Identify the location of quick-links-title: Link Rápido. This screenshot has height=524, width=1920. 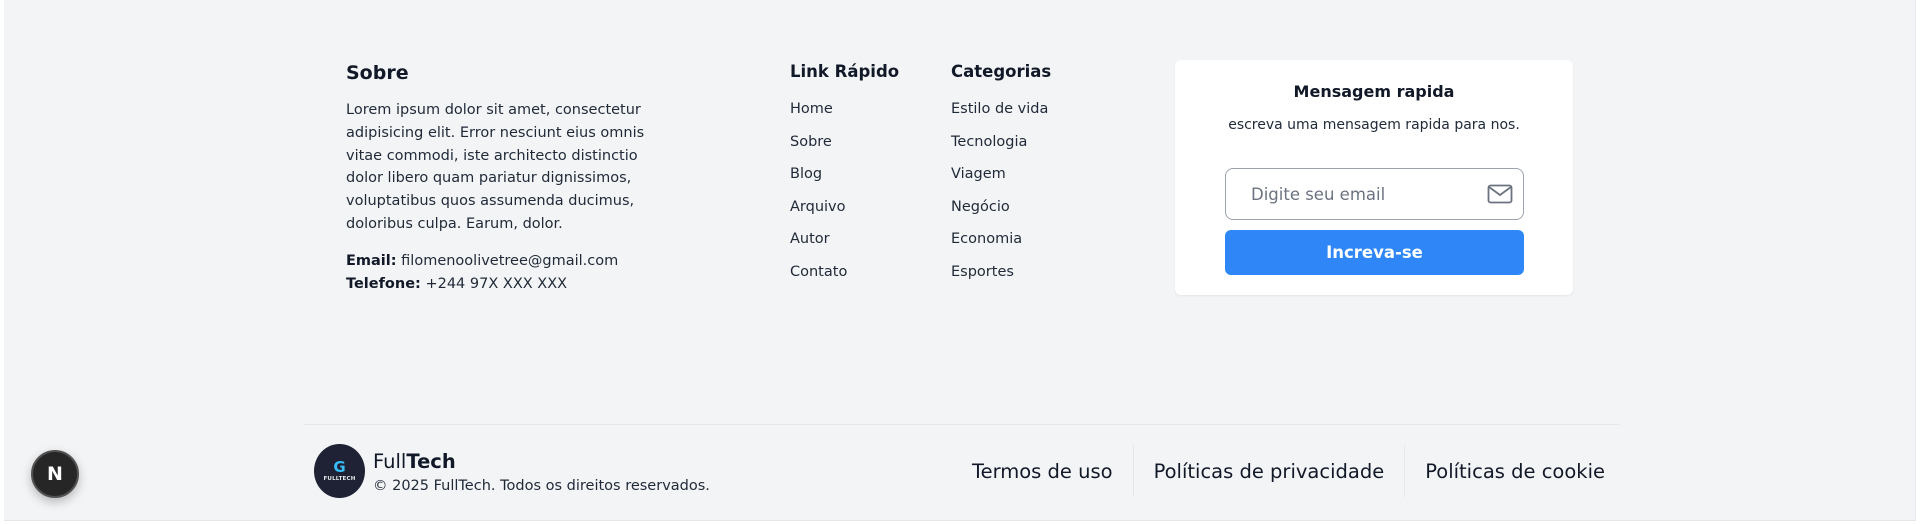
(845, 71).